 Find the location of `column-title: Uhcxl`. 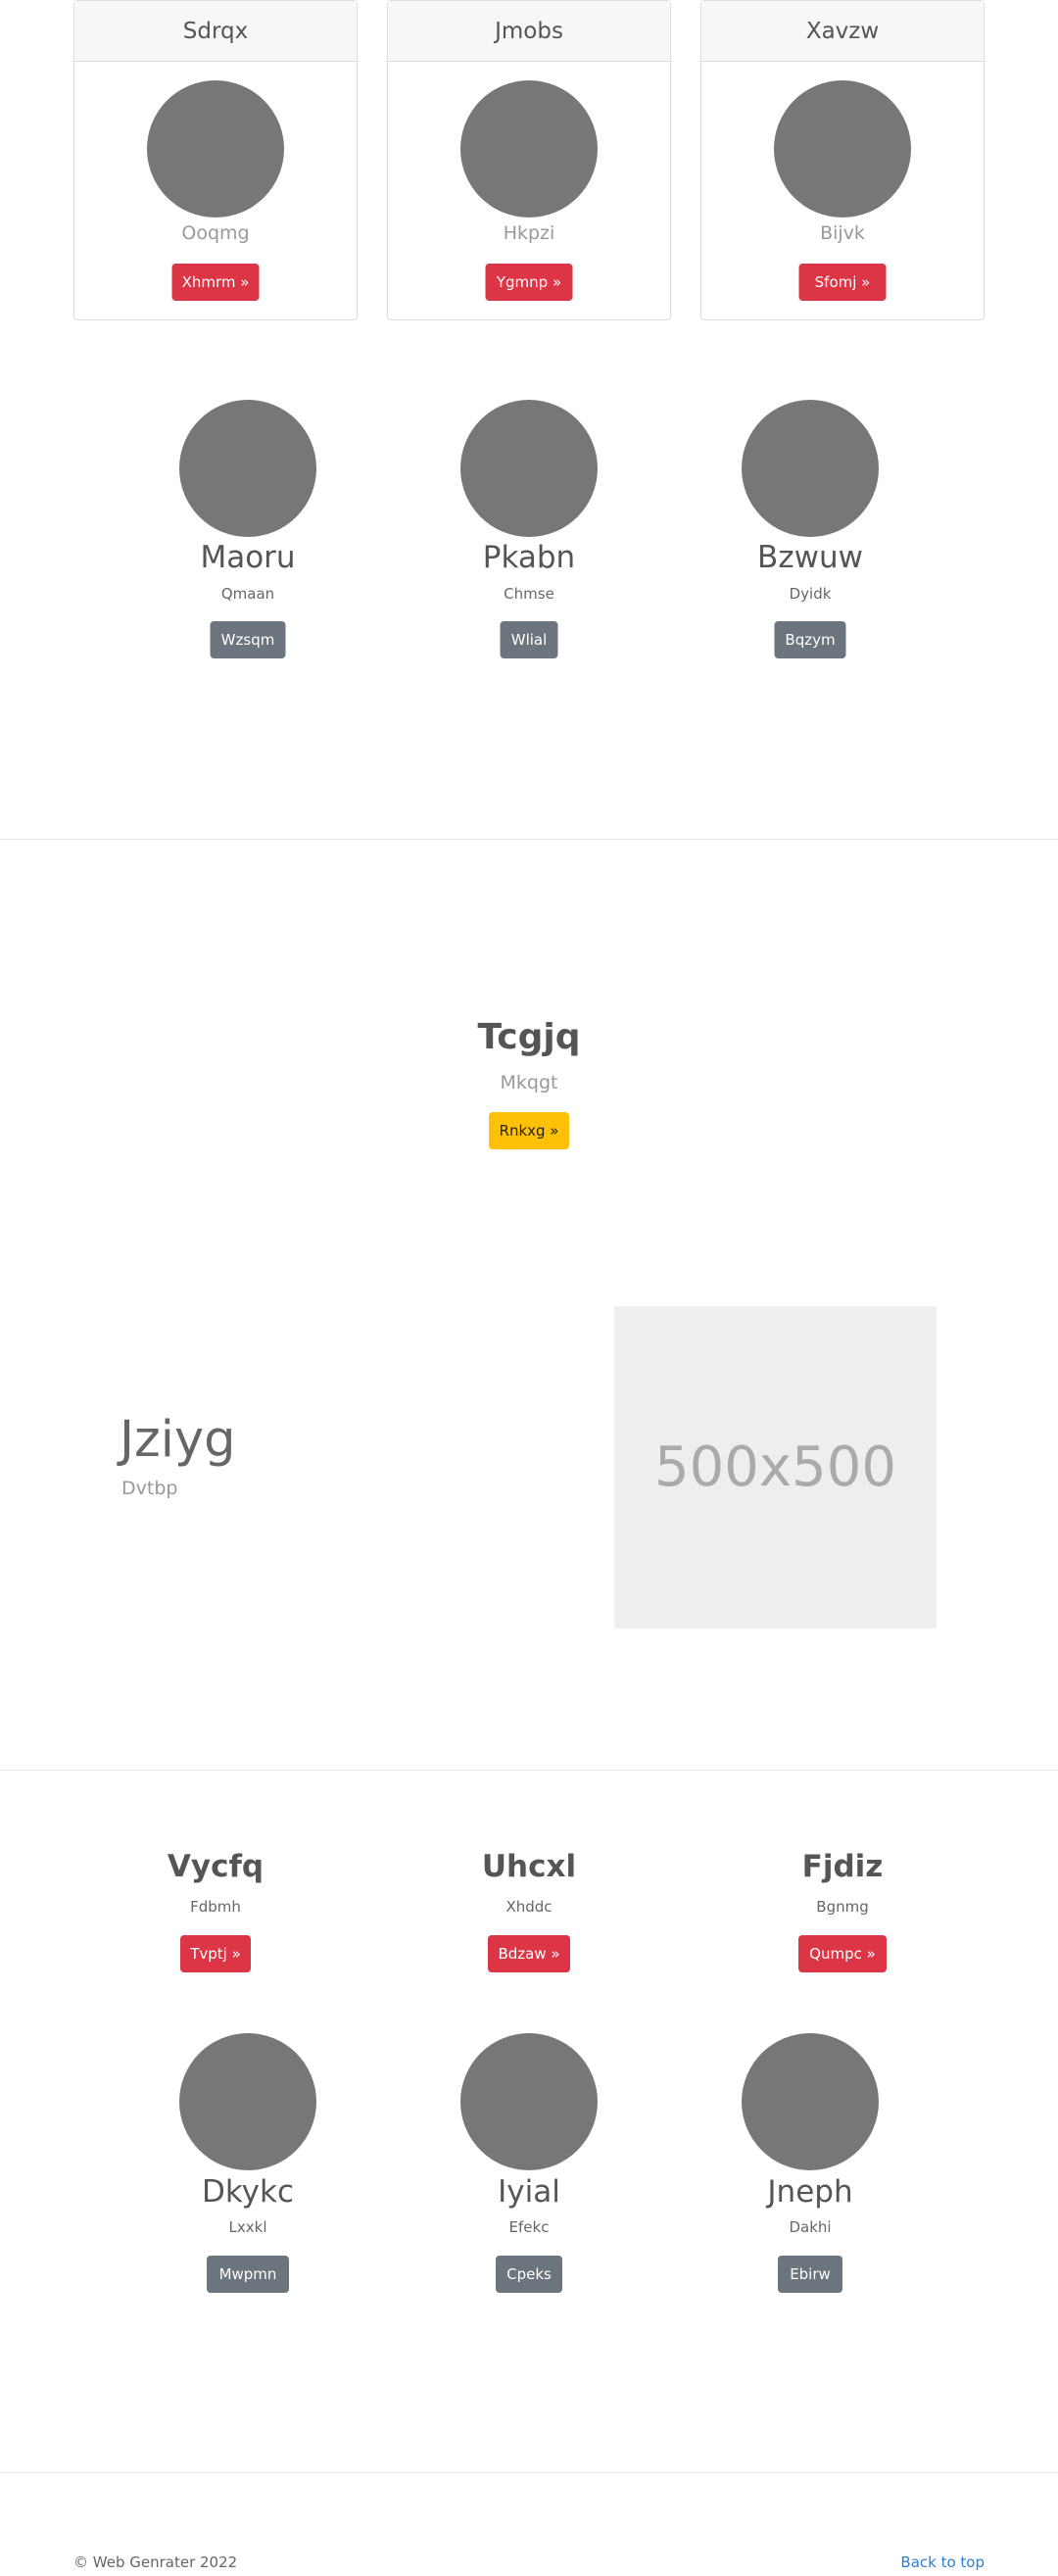

column-title: Uhcxl is located at coordinates (529, 1866).